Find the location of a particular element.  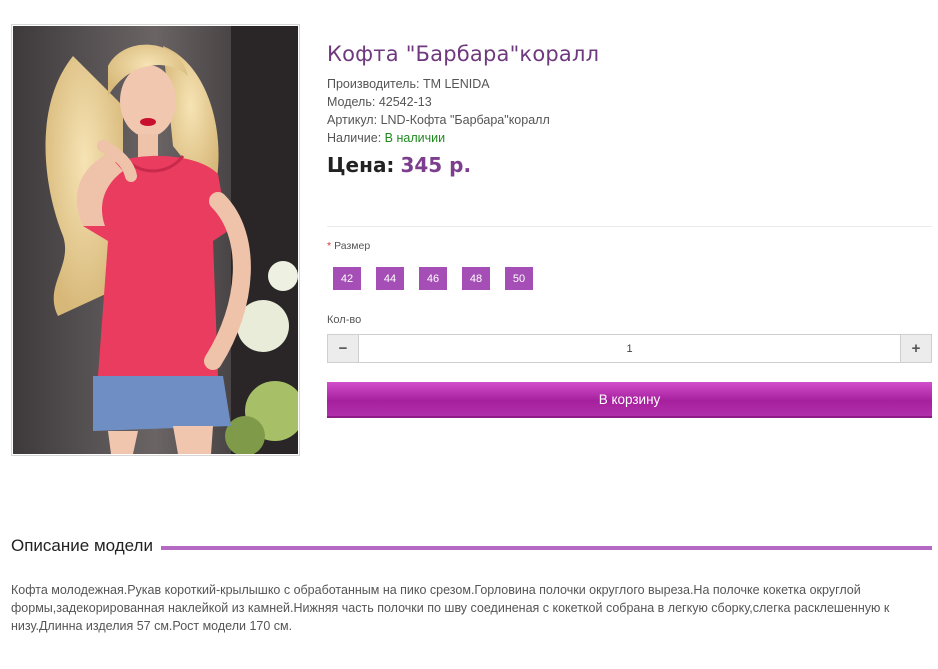

size-option-46: 46 is located at coordinates (433, 278).